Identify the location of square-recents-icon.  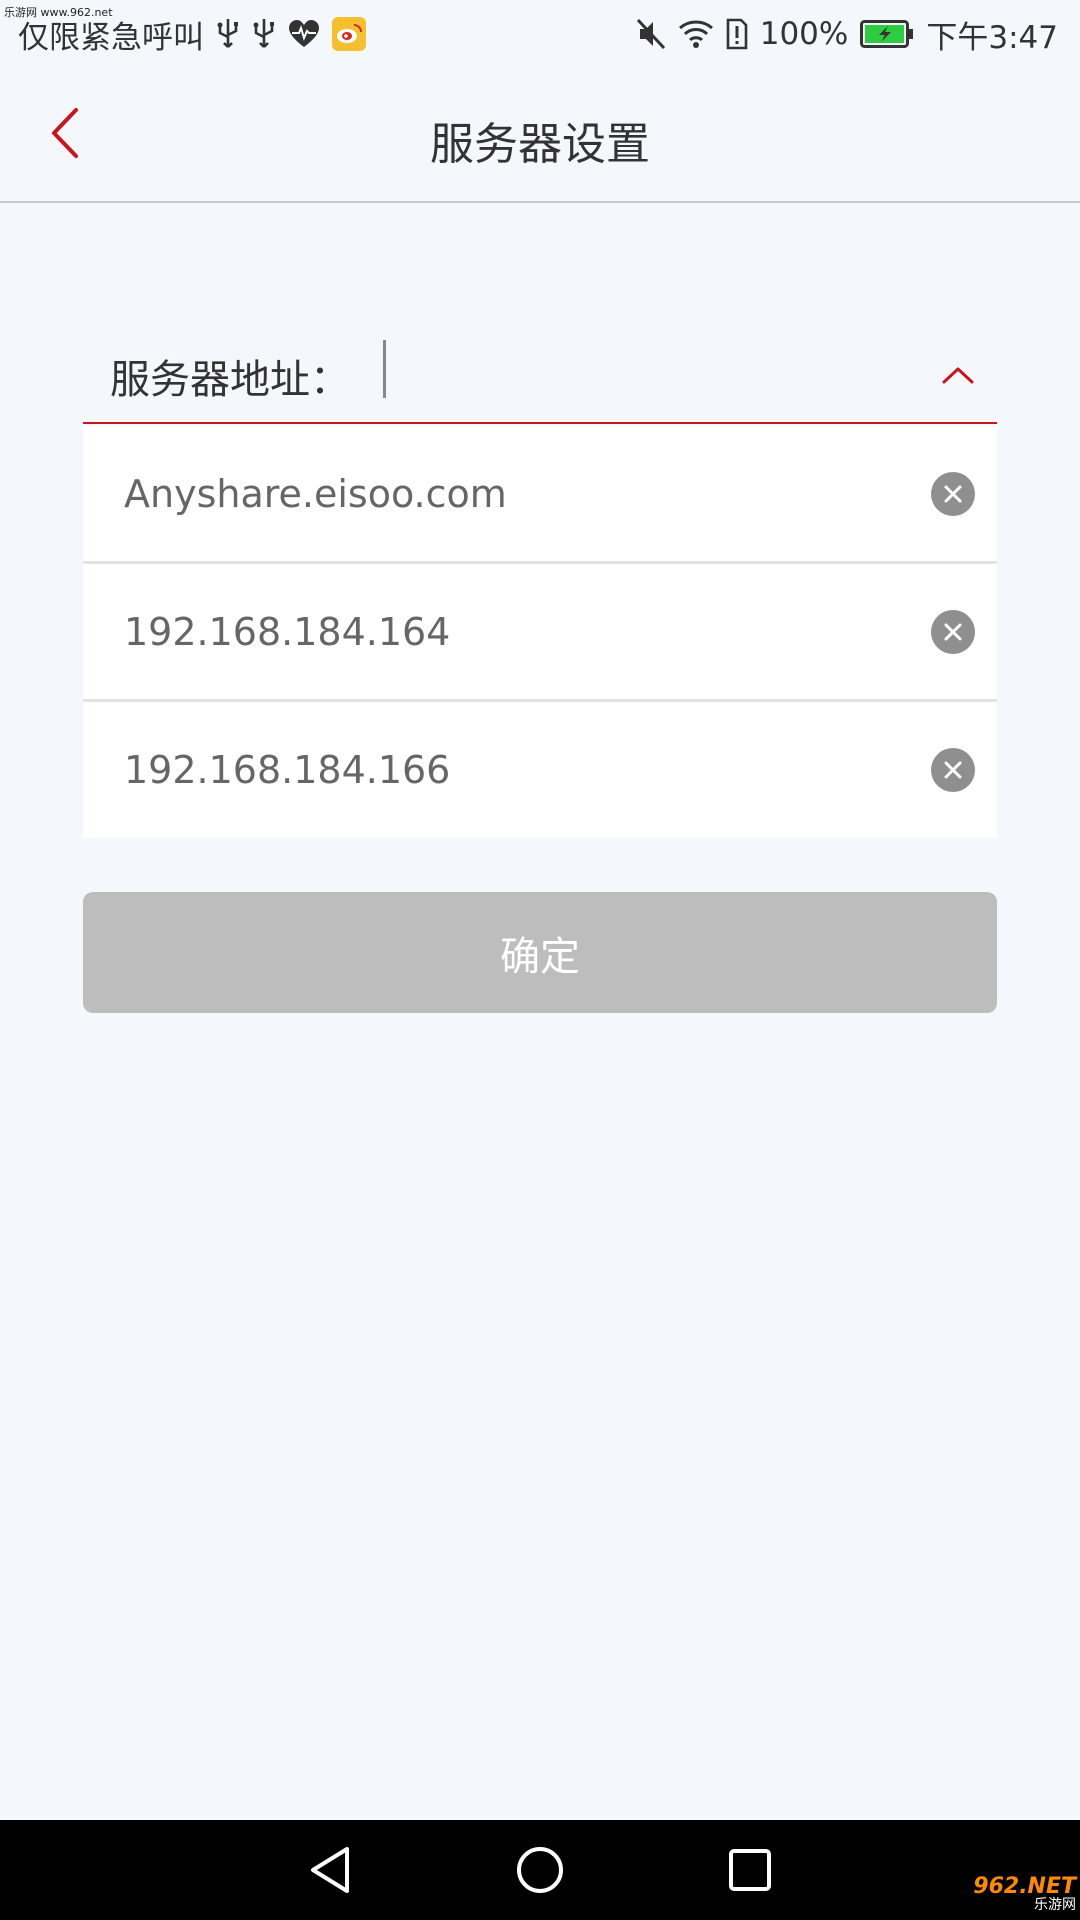
(750, 1870).